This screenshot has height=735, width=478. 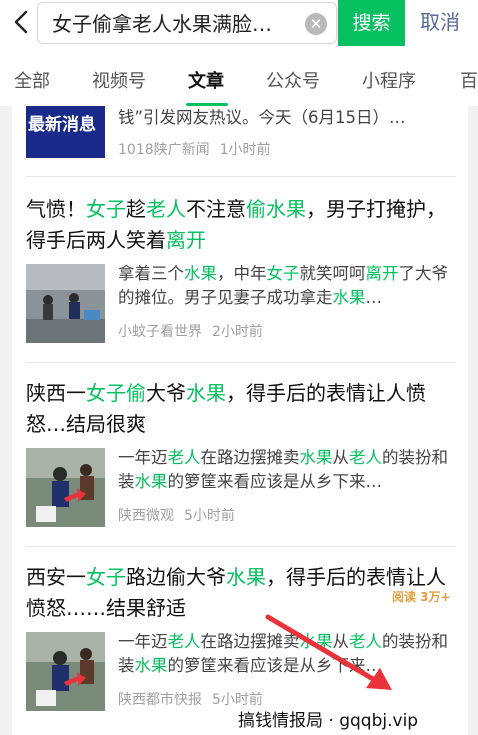 I want to click on article-time: 5小时前, so click(x=209, y=516).